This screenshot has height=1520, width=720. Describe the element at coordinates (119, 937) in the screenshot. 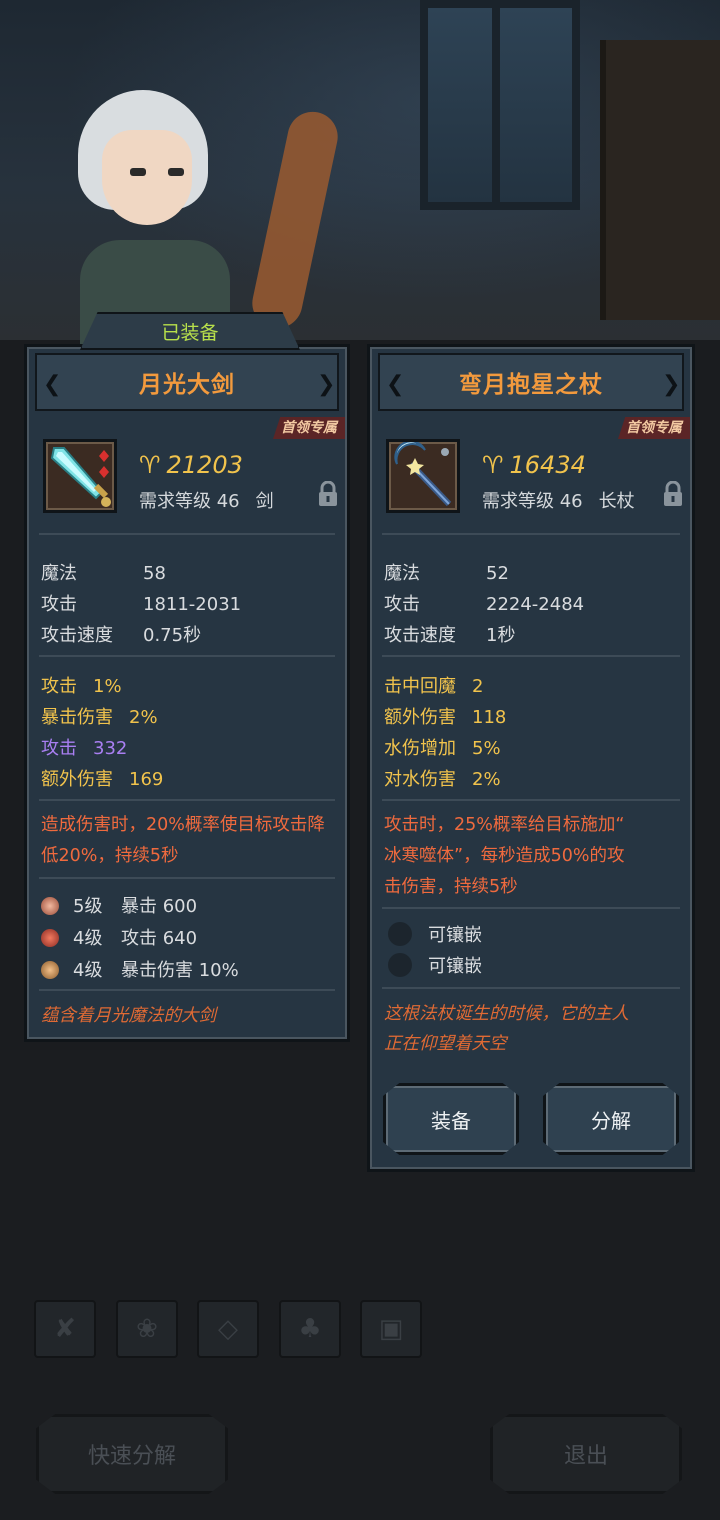

I see `gem-row: 4级 攻击 640` at that location.